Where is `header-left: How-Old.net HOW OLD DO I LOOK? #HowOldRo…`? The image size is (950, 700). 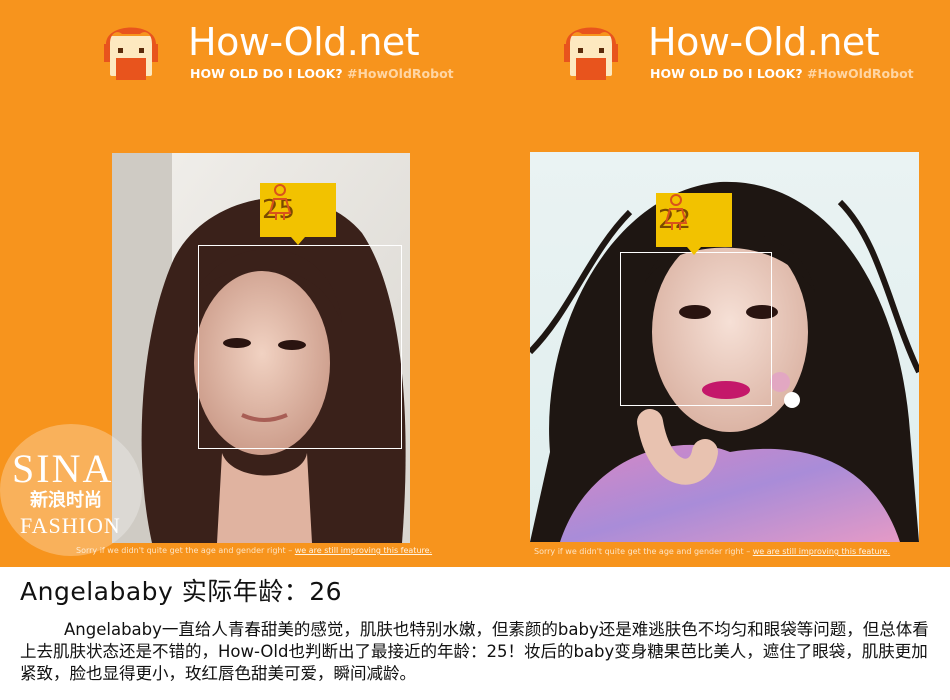 header-left: How-Old.net HOW OLD DO I LOOK? #HowOldRo… is located at coordinates (280, 50).